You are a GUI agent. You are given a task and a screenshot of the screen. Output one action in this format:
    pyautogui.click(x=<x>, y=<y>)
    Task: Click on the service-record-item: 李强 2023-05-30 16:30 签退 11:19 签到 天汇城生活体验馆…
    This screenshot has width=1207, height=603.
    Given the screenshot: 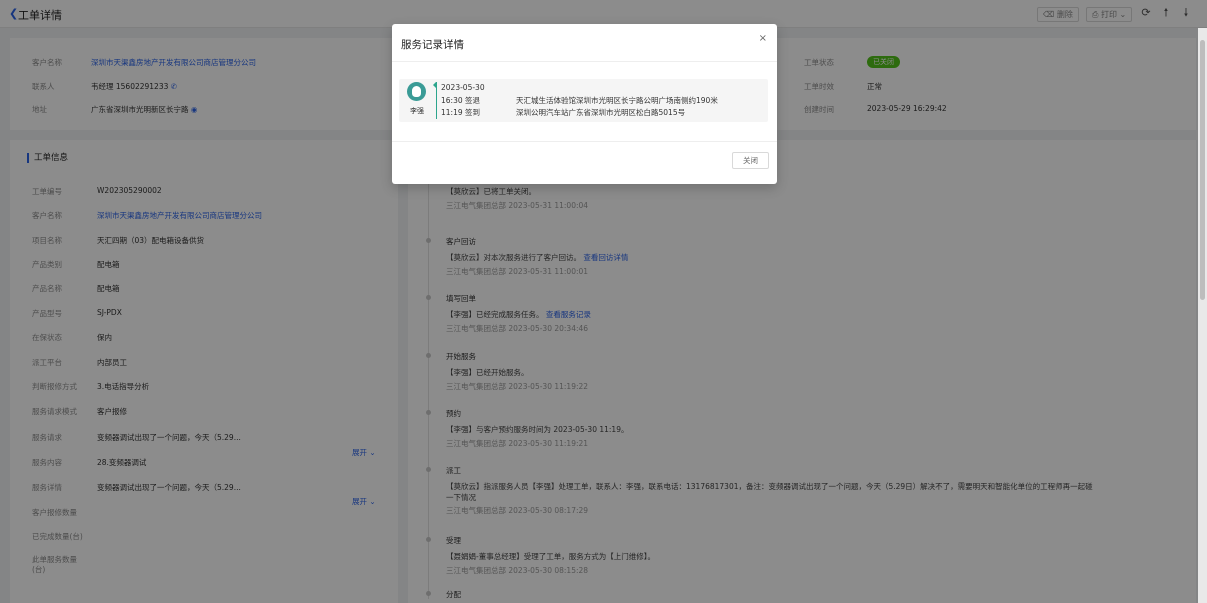 What is the action you would take?
    pyautogui.click(x=583, y=100)
    